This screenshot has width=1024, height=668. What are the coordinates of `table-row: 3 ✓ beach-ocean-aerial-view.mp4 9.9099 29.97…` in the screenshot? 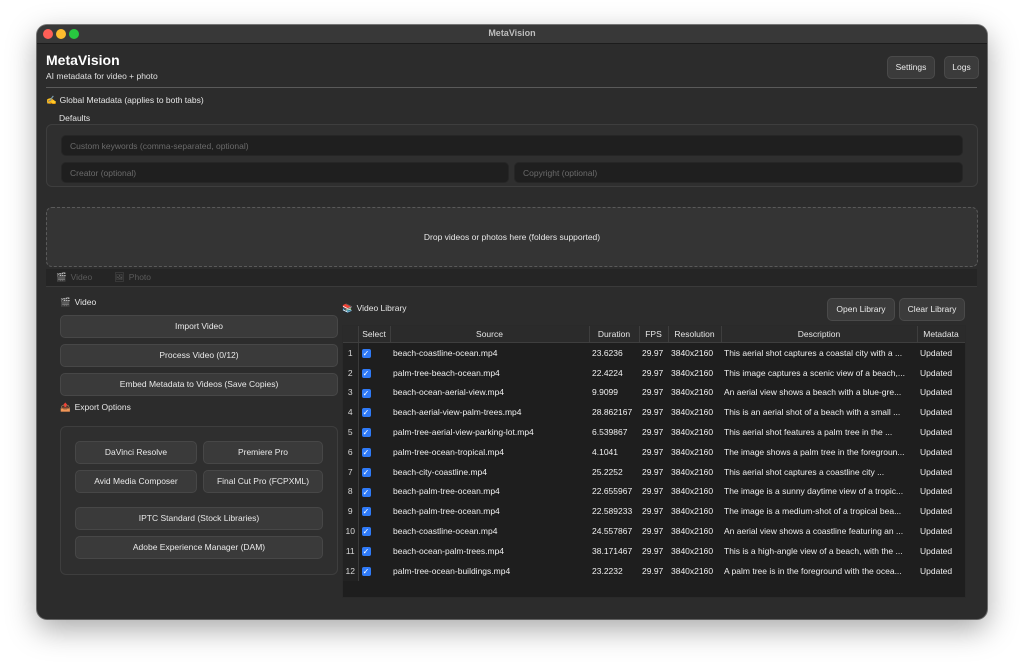 It's located at (654, 392).